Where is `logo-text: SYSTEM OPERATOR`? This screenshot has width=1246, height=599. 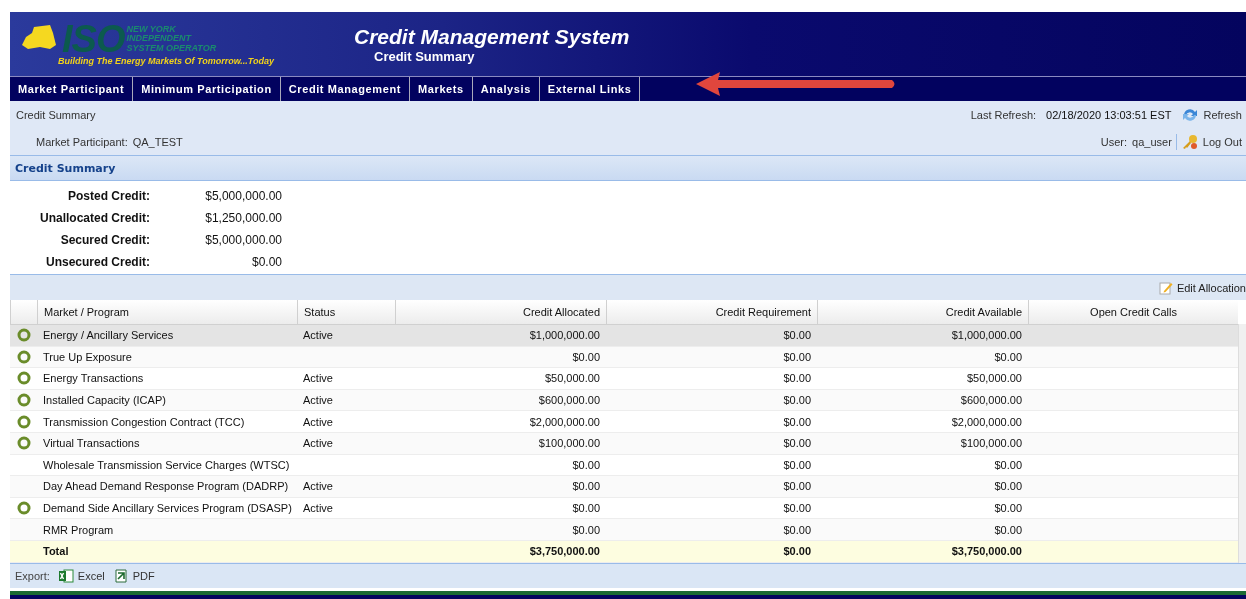
logo-text: SYSTEM OPERATOR is located at coordinates (171, 48).